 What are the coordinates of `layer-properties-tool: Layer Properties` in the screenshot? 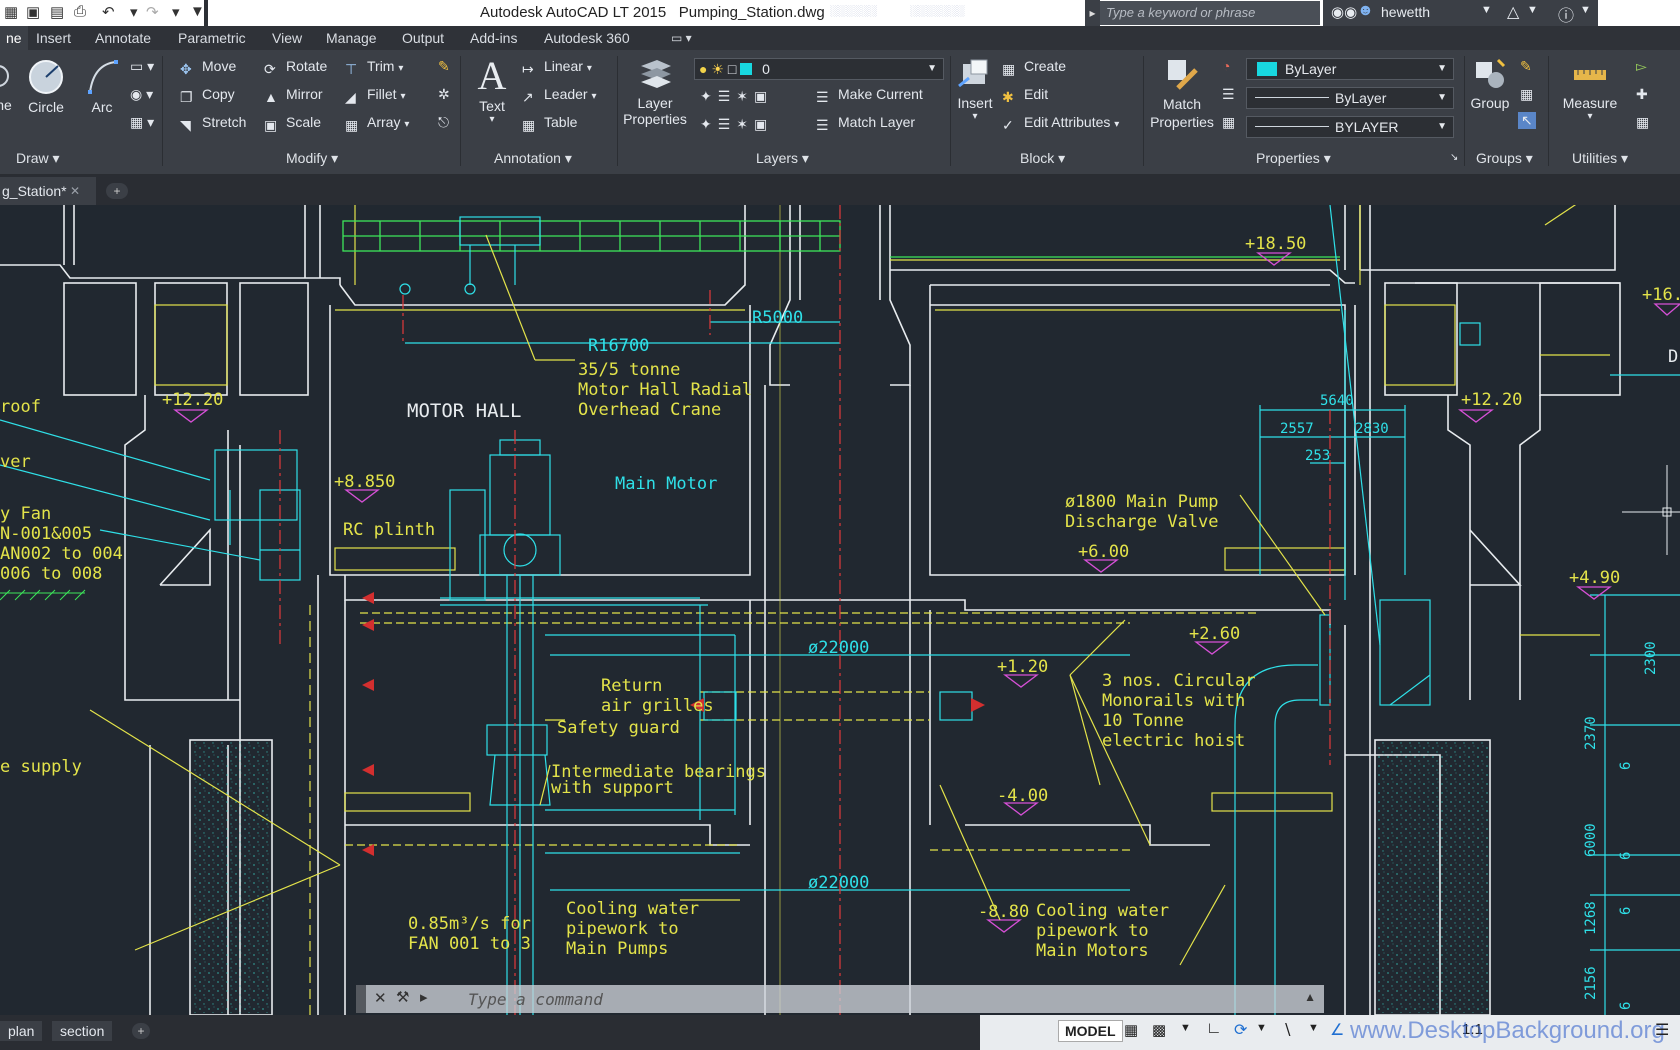 It's located at (655, 91).